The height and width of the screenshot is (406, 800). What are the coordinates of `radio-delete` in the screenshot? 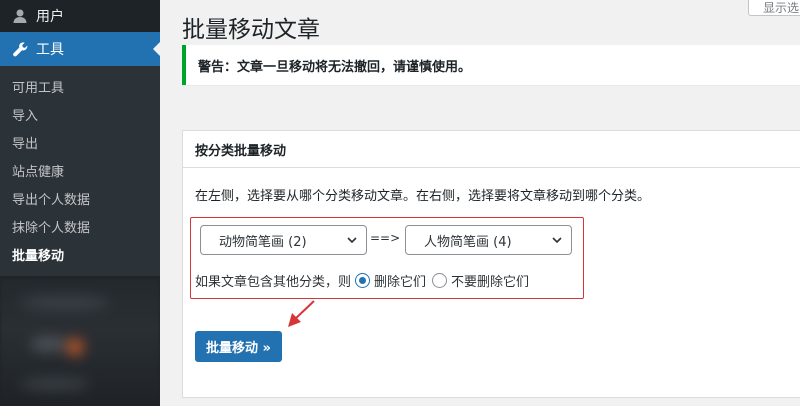 It's located at (363, 280).